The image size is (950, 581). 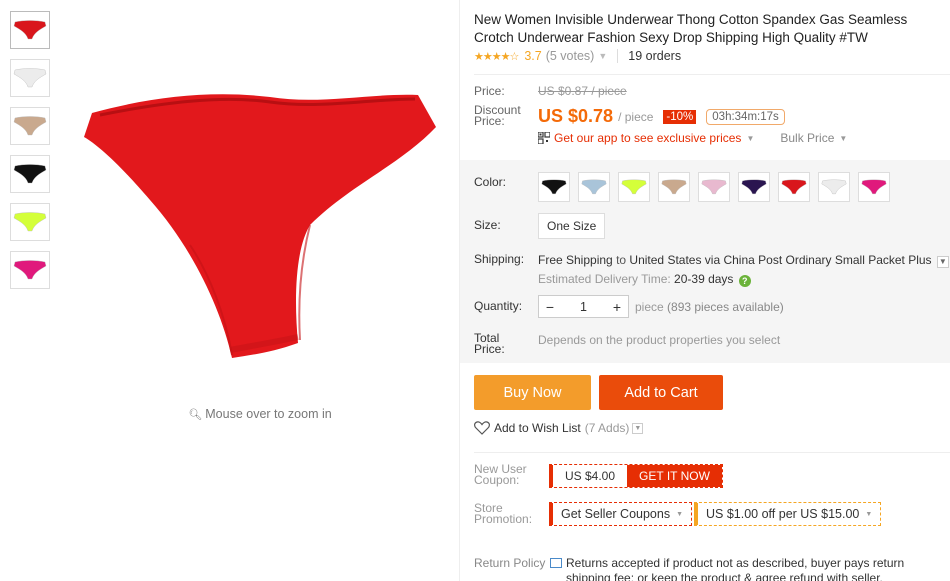 What do you see at coordinates (583, 306) in the screenshot?
I see `quantity-input` at bounding box center [583, 306].